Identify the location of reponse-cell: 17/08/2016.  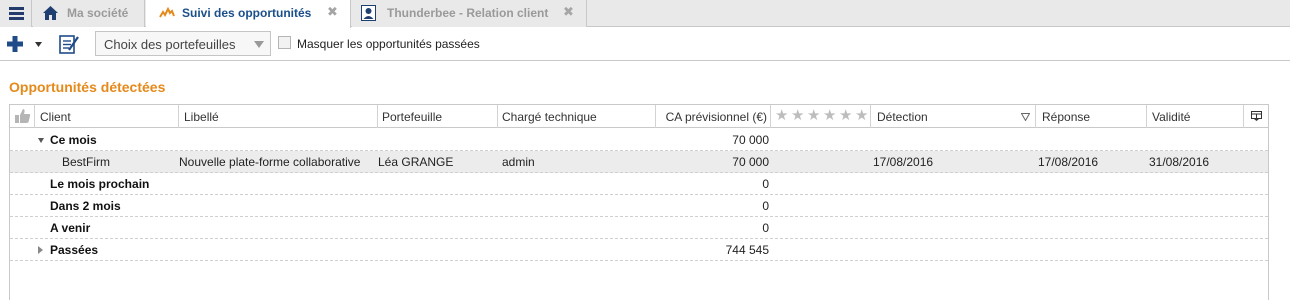
(1068, 162).